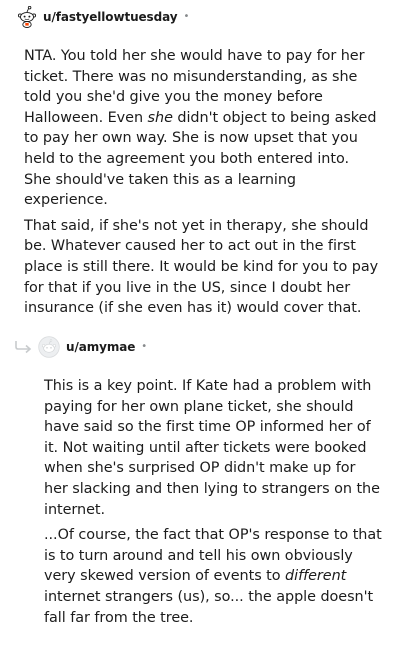 Image resolution: width=400 pixels, height=654 pixels. I want to click on snoo-avatar-icon, so click(27, 16).